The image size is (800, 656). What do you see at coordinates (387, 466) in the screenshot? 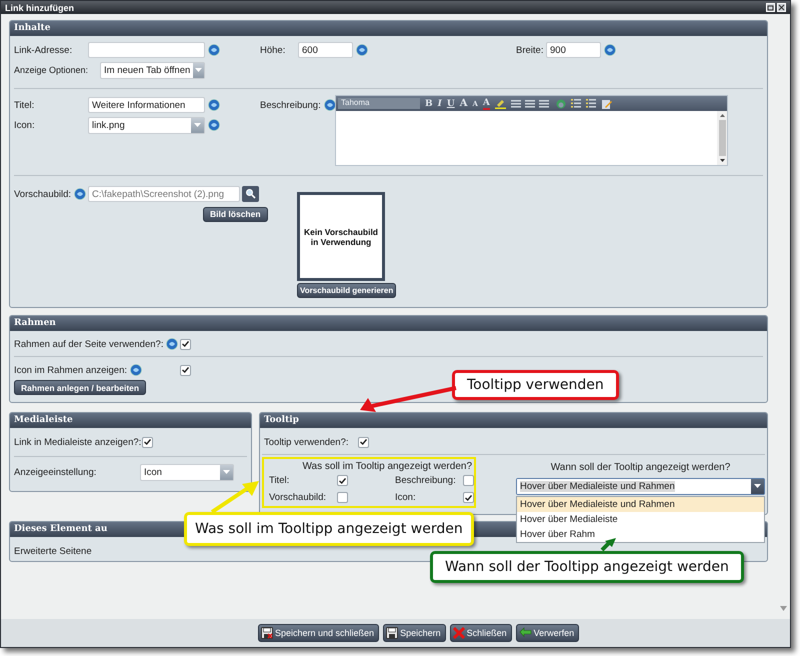
I see `group-heading: Was soll im Tooltip angezeigt werden?` at bounding box center [387, 466].